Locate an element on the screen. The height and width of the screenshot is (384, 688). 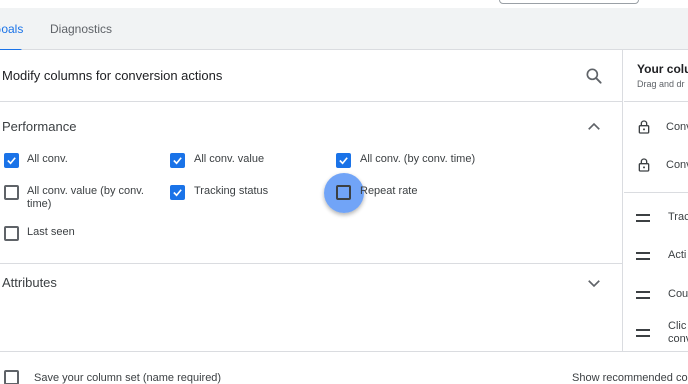
selected-columns-title: Your colu is located at coordinates (662, 69).